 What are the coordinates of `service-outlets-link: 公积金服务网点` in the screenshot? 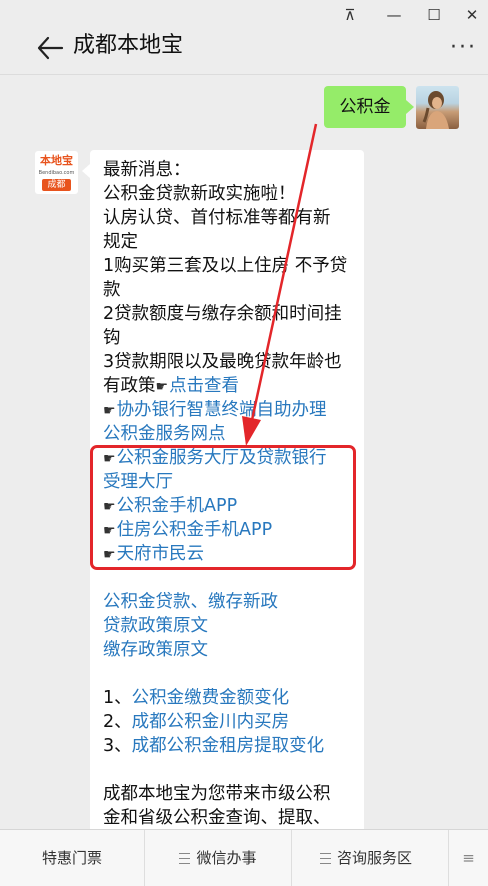 It's located at (225, 434).